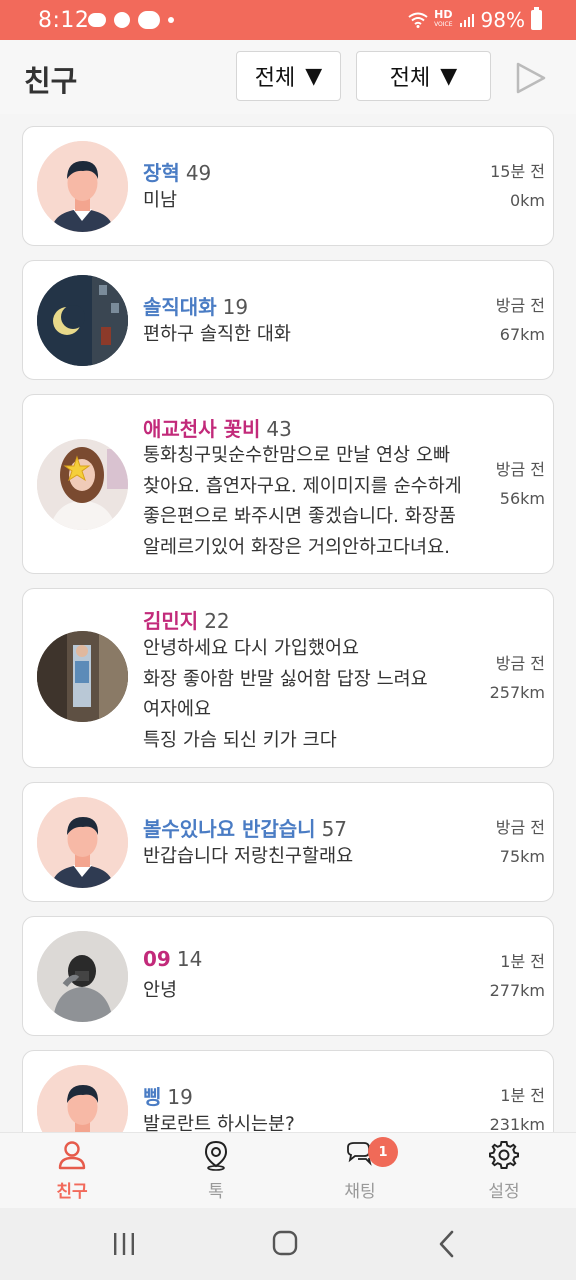  What do you see at coordinates (288, 186) in the screenshot?
I see `friend-card: 장혁 49 미남 15분 전 0km` at bounding box center [288, 186].